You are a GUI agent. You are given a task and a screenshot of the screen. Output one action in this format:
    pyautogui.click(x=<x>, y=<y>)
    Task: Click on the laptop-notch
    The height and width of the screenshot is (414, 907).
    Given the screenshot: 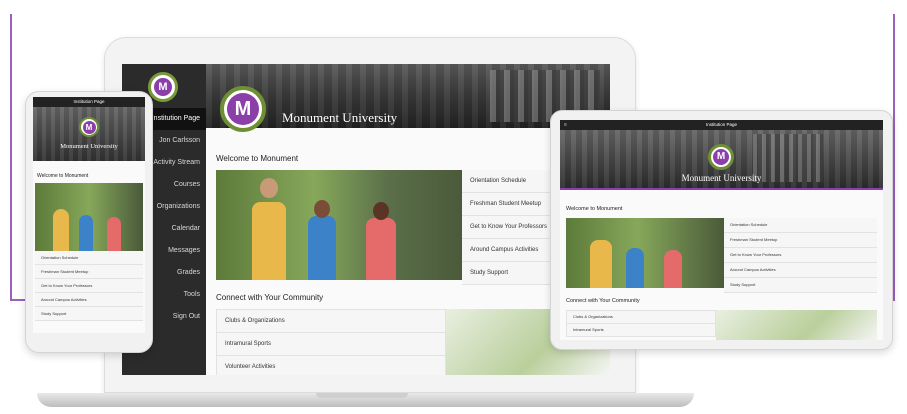 What is the action you would take?
    pyautogui.click(x=362, y=395)
    